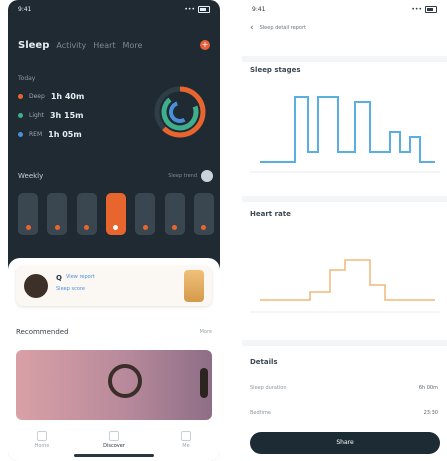 Image resolution: width=447 pixels, height=461 pixels. What do you see at coordinates (33, 45) in the screenshot?
I see `tab-sleep: Sleep` at bounding box center [33, 45].